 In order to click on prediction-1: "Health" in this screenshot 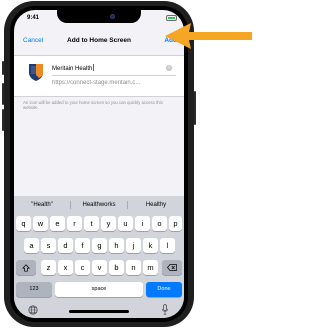, I will do `click(42, 205)`.